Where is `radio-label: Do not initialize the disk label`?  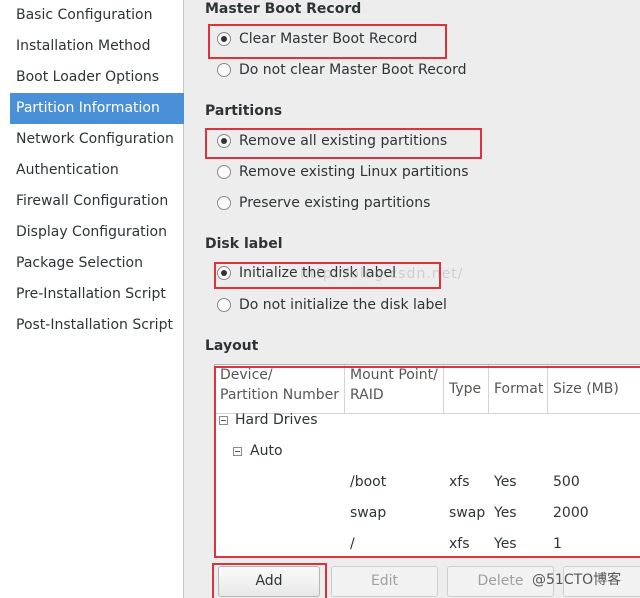
radio-label: Do not initialize the disk label is located at coordinates (343, 305).